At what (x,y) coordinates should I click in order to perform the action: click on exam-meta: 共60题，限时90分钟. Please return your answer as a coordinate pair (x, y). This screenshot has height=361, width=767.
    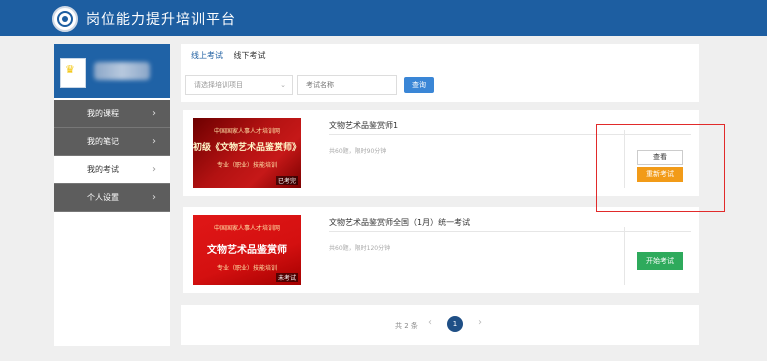
    Looking at the image, I should click on (358, 151).